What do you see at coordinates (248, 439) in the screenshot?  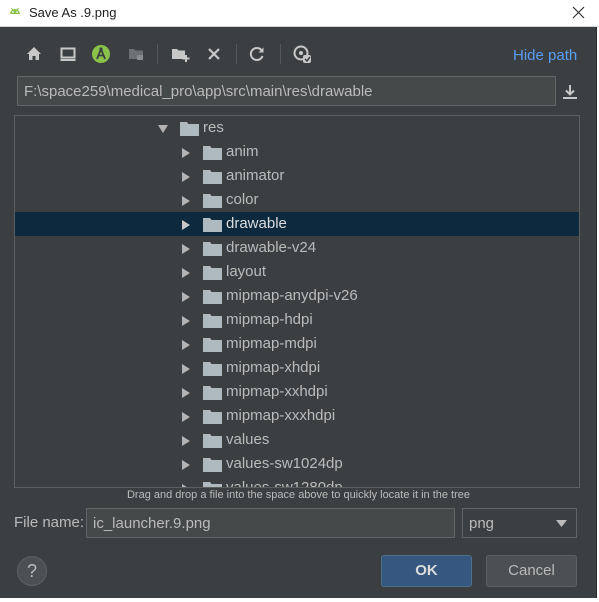 I see `tree-item-label: values` at bounding box center [248, 439].